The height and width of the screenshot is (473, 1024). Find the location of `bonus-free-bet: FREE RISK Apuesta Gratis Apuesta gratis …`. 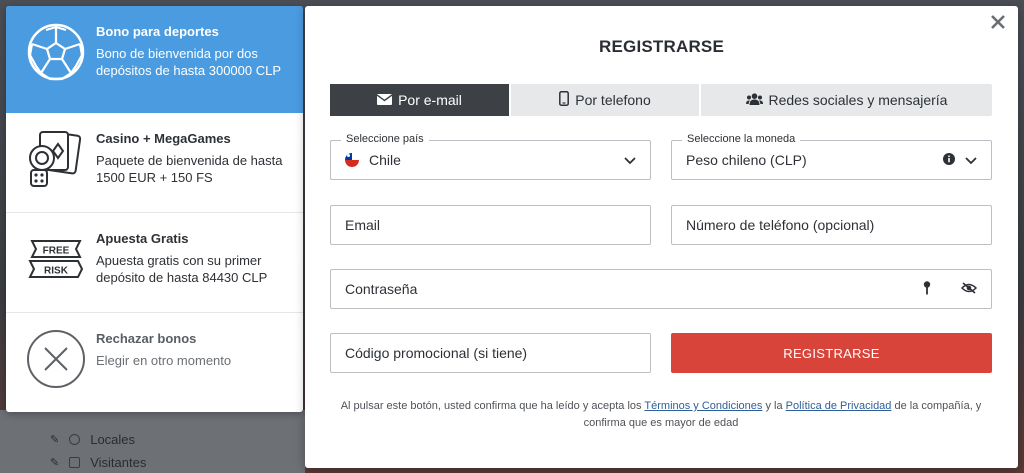

bonus-free-bet: FREE RISK Apuesta Gratis Apuesta gratis … is located at coordinates (154, 263).